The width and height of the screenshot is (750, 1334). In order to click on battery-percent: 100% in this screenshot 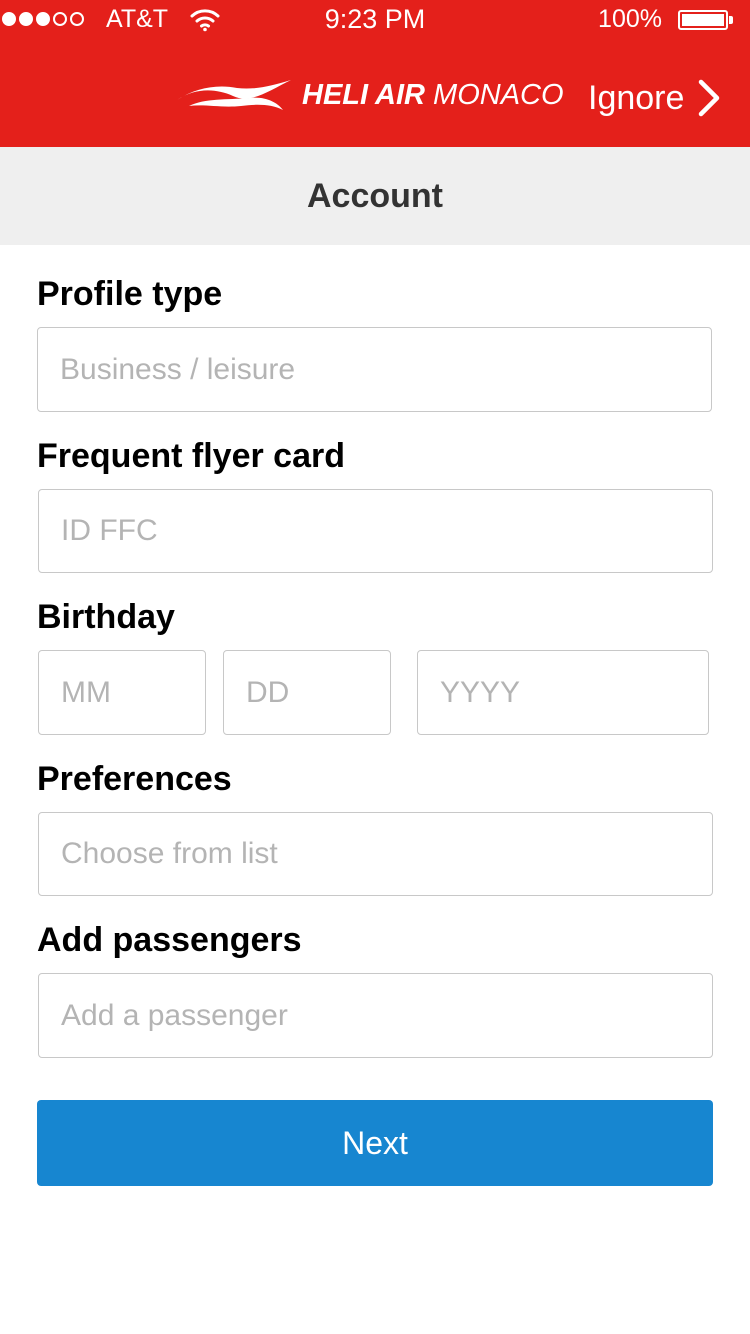, I will do `click(630, 19)`.